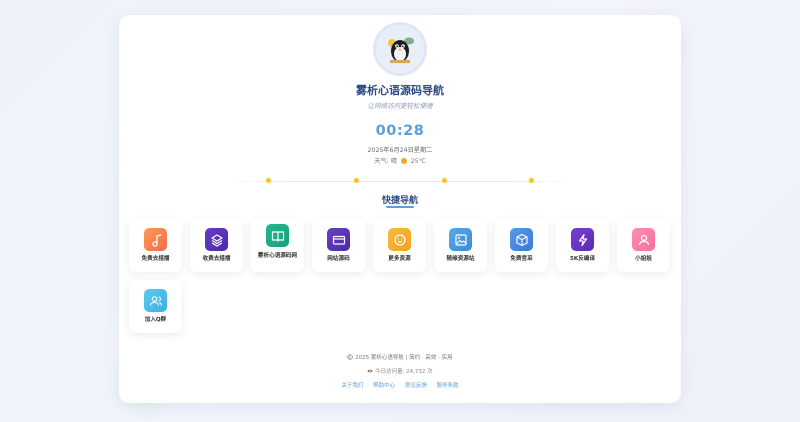 The height and width of the screenshot is (422, 800). What do you see at coordinates (350, 357) in the screenshot?
I see `copyright-icon` at bounding box center [350, 357].